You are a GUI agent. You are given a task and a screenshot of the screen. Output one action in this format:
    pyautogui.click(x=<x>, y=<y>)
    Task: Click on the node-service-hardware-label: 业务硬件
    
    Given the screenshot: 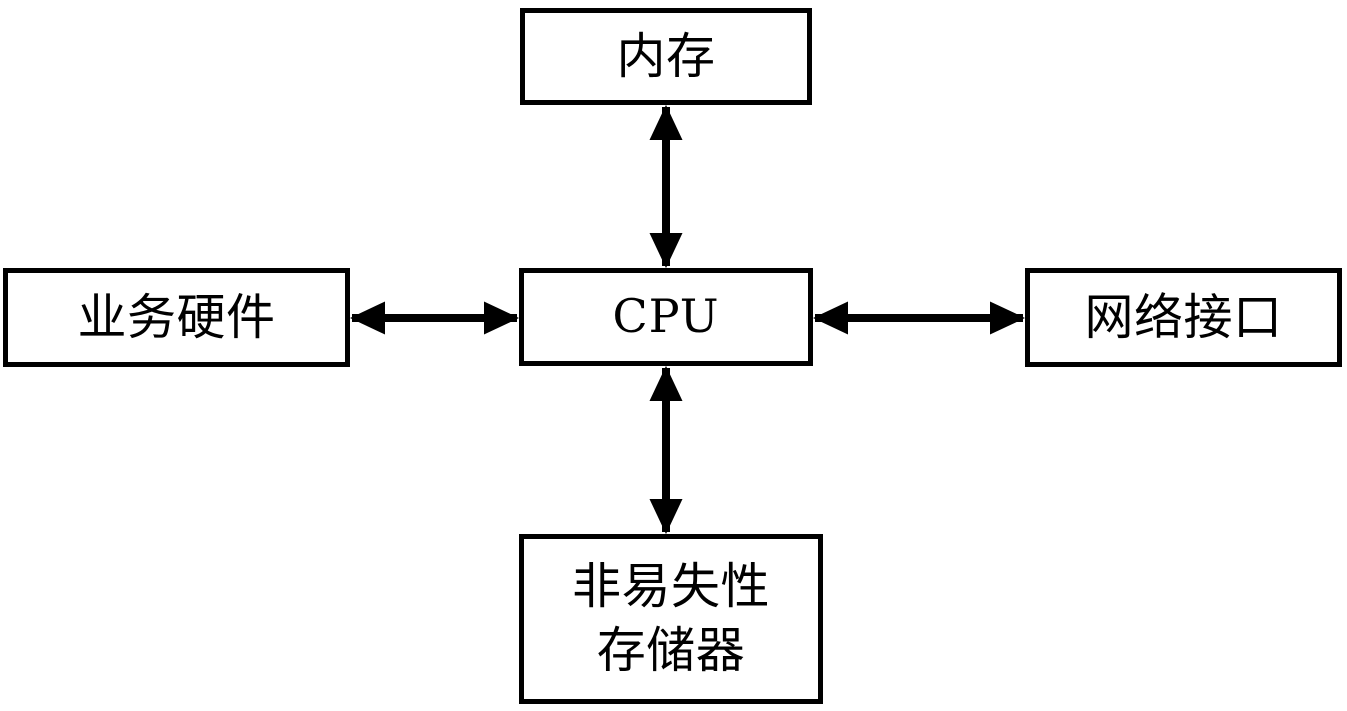 What is the action you would take?
    pyautogui.click(x=176, y=317)
    